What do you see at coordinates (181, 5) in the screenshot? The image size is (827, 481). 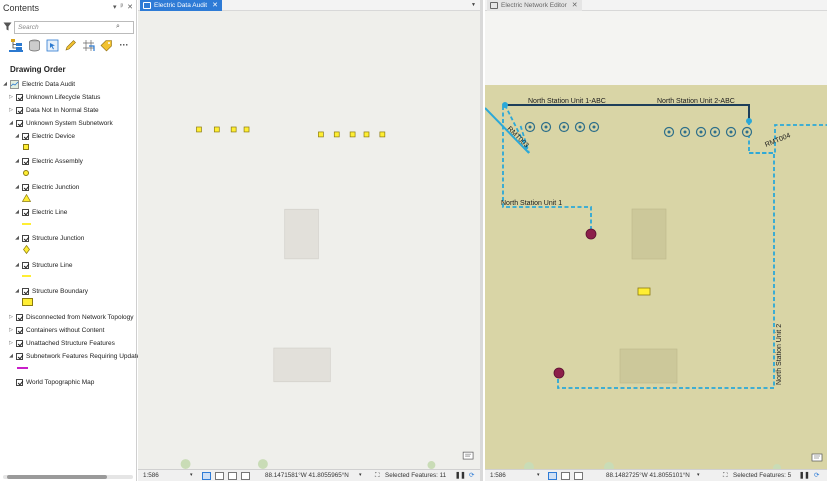 I see `tab-electric-data-audit: Electric Data Audit ✕` at bounding box center [181, 5].